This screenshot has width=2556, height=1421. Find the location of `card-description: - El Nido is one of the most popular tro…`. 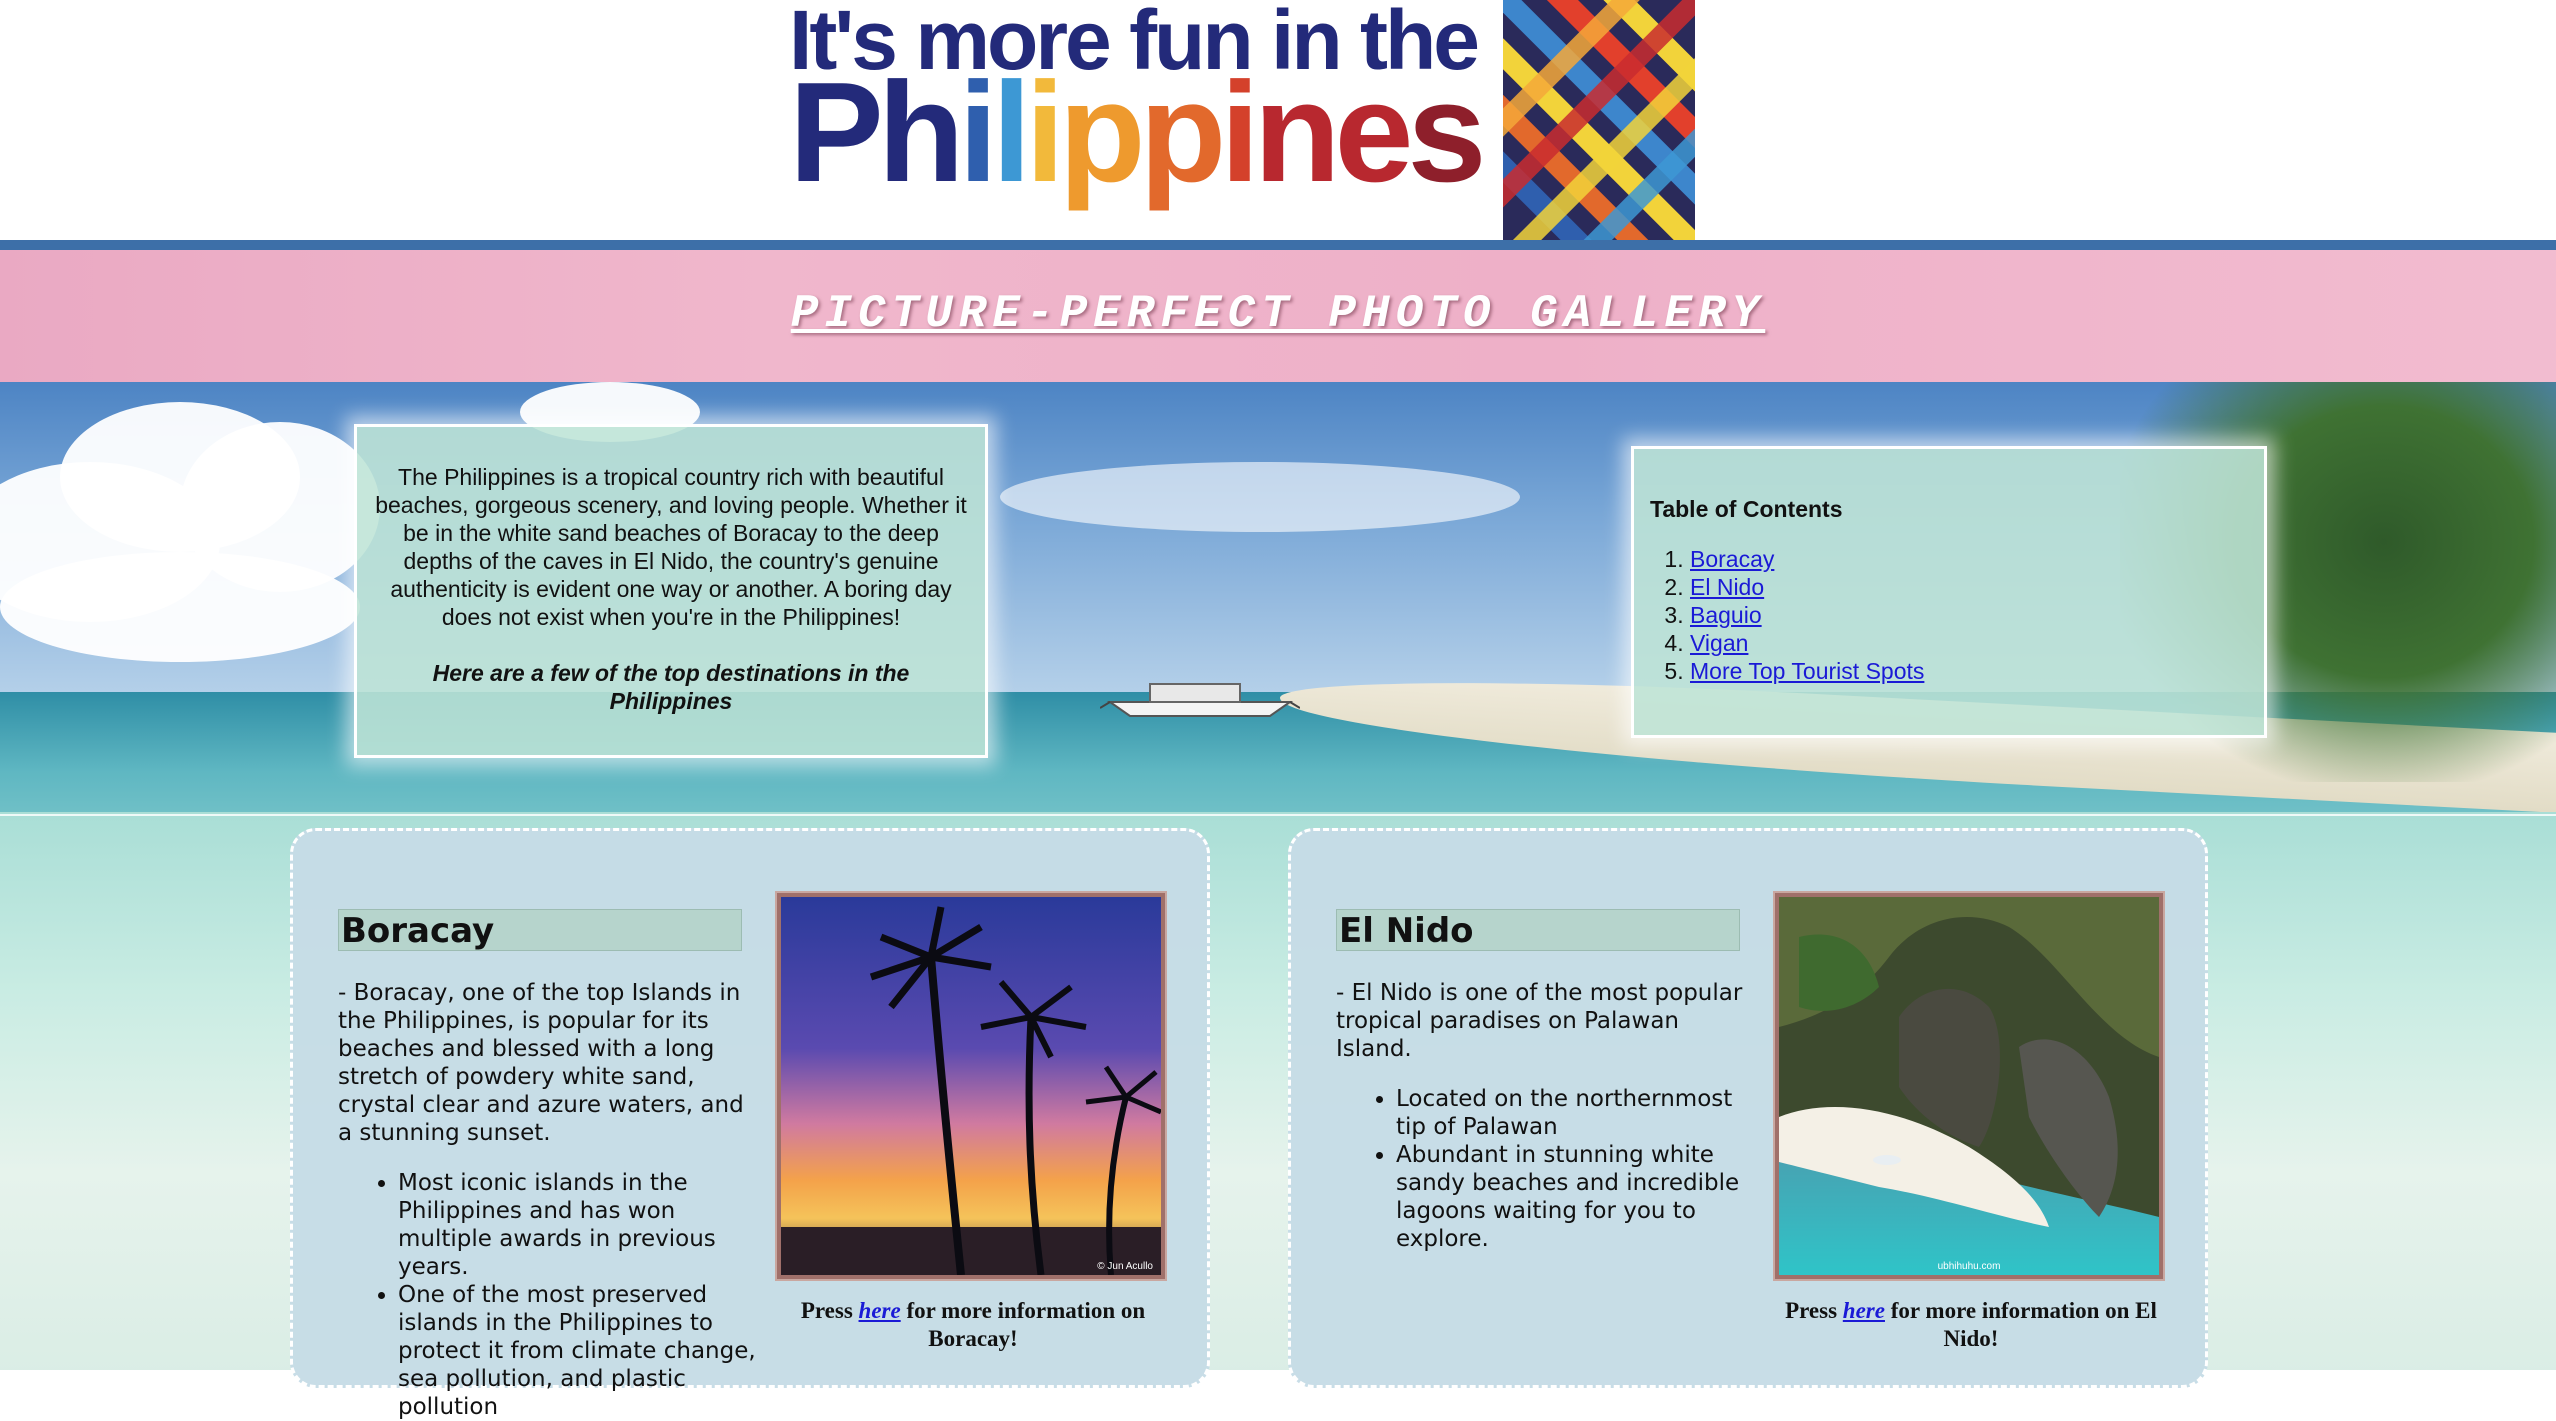

card-description: - El Nido is one of the most popular tro… is located at coordinates (1539, 1021).